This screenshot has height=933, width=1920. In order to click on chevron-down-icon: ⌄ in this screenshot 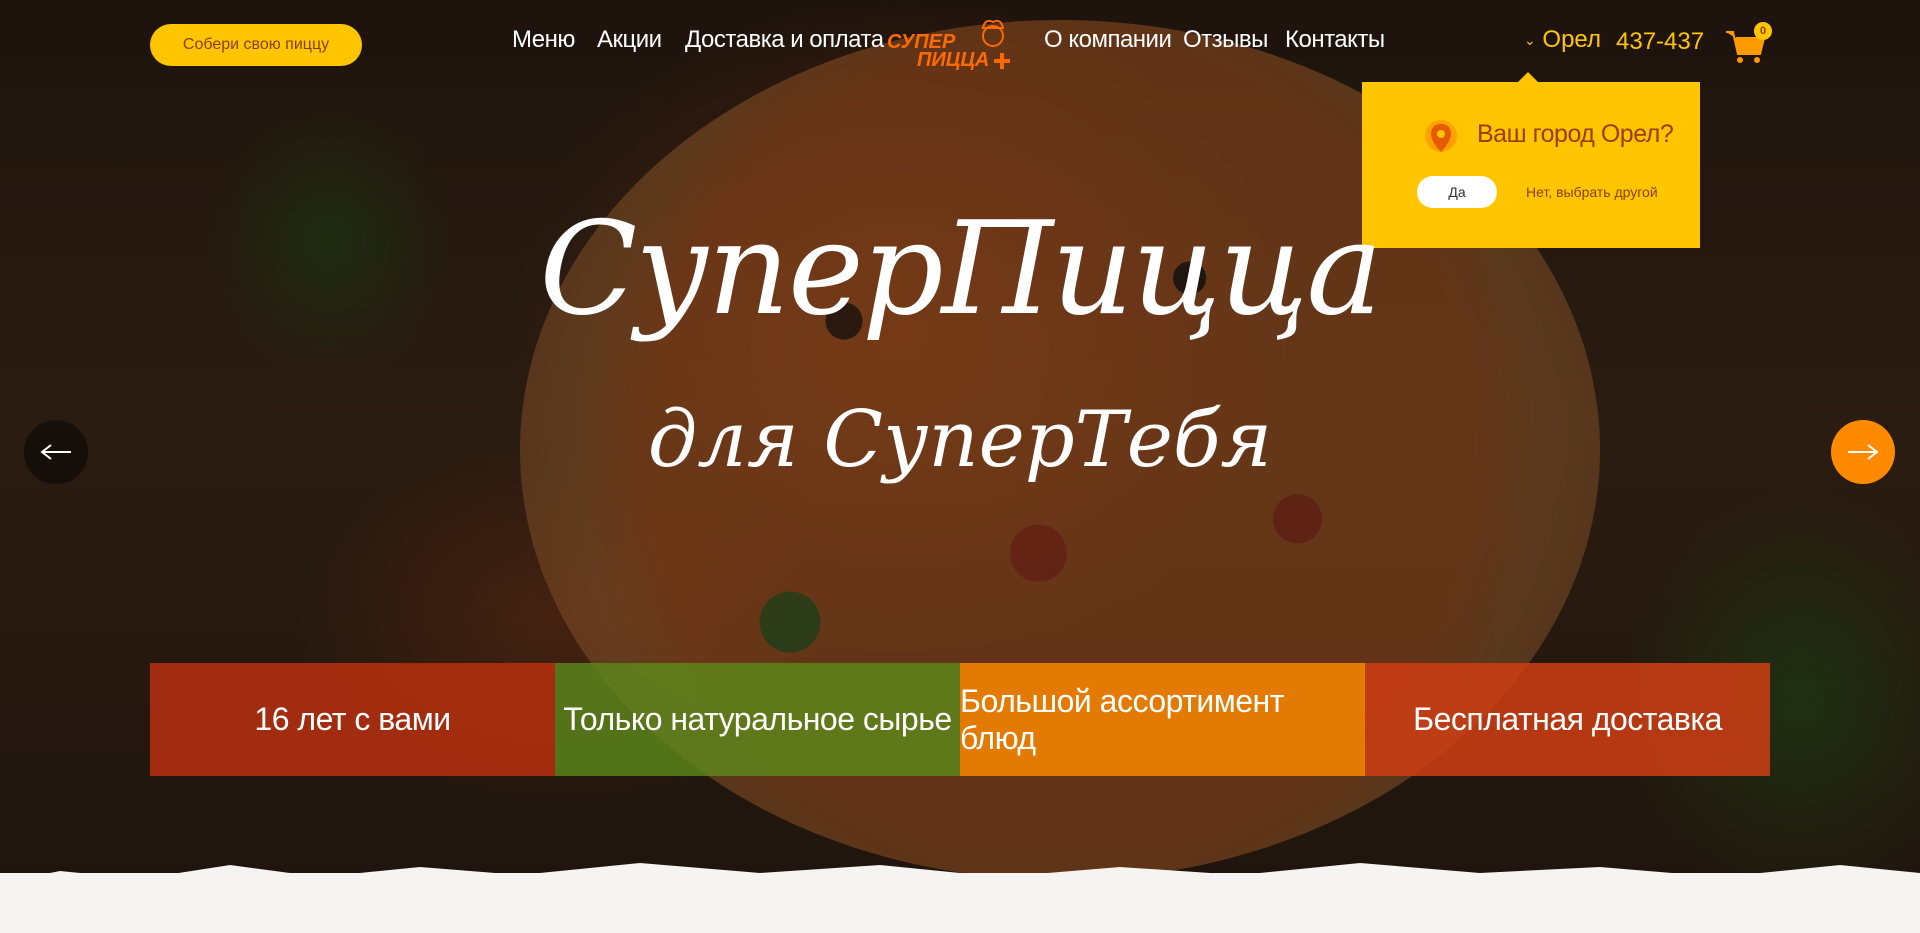, I will do `click(1530, 40)`.